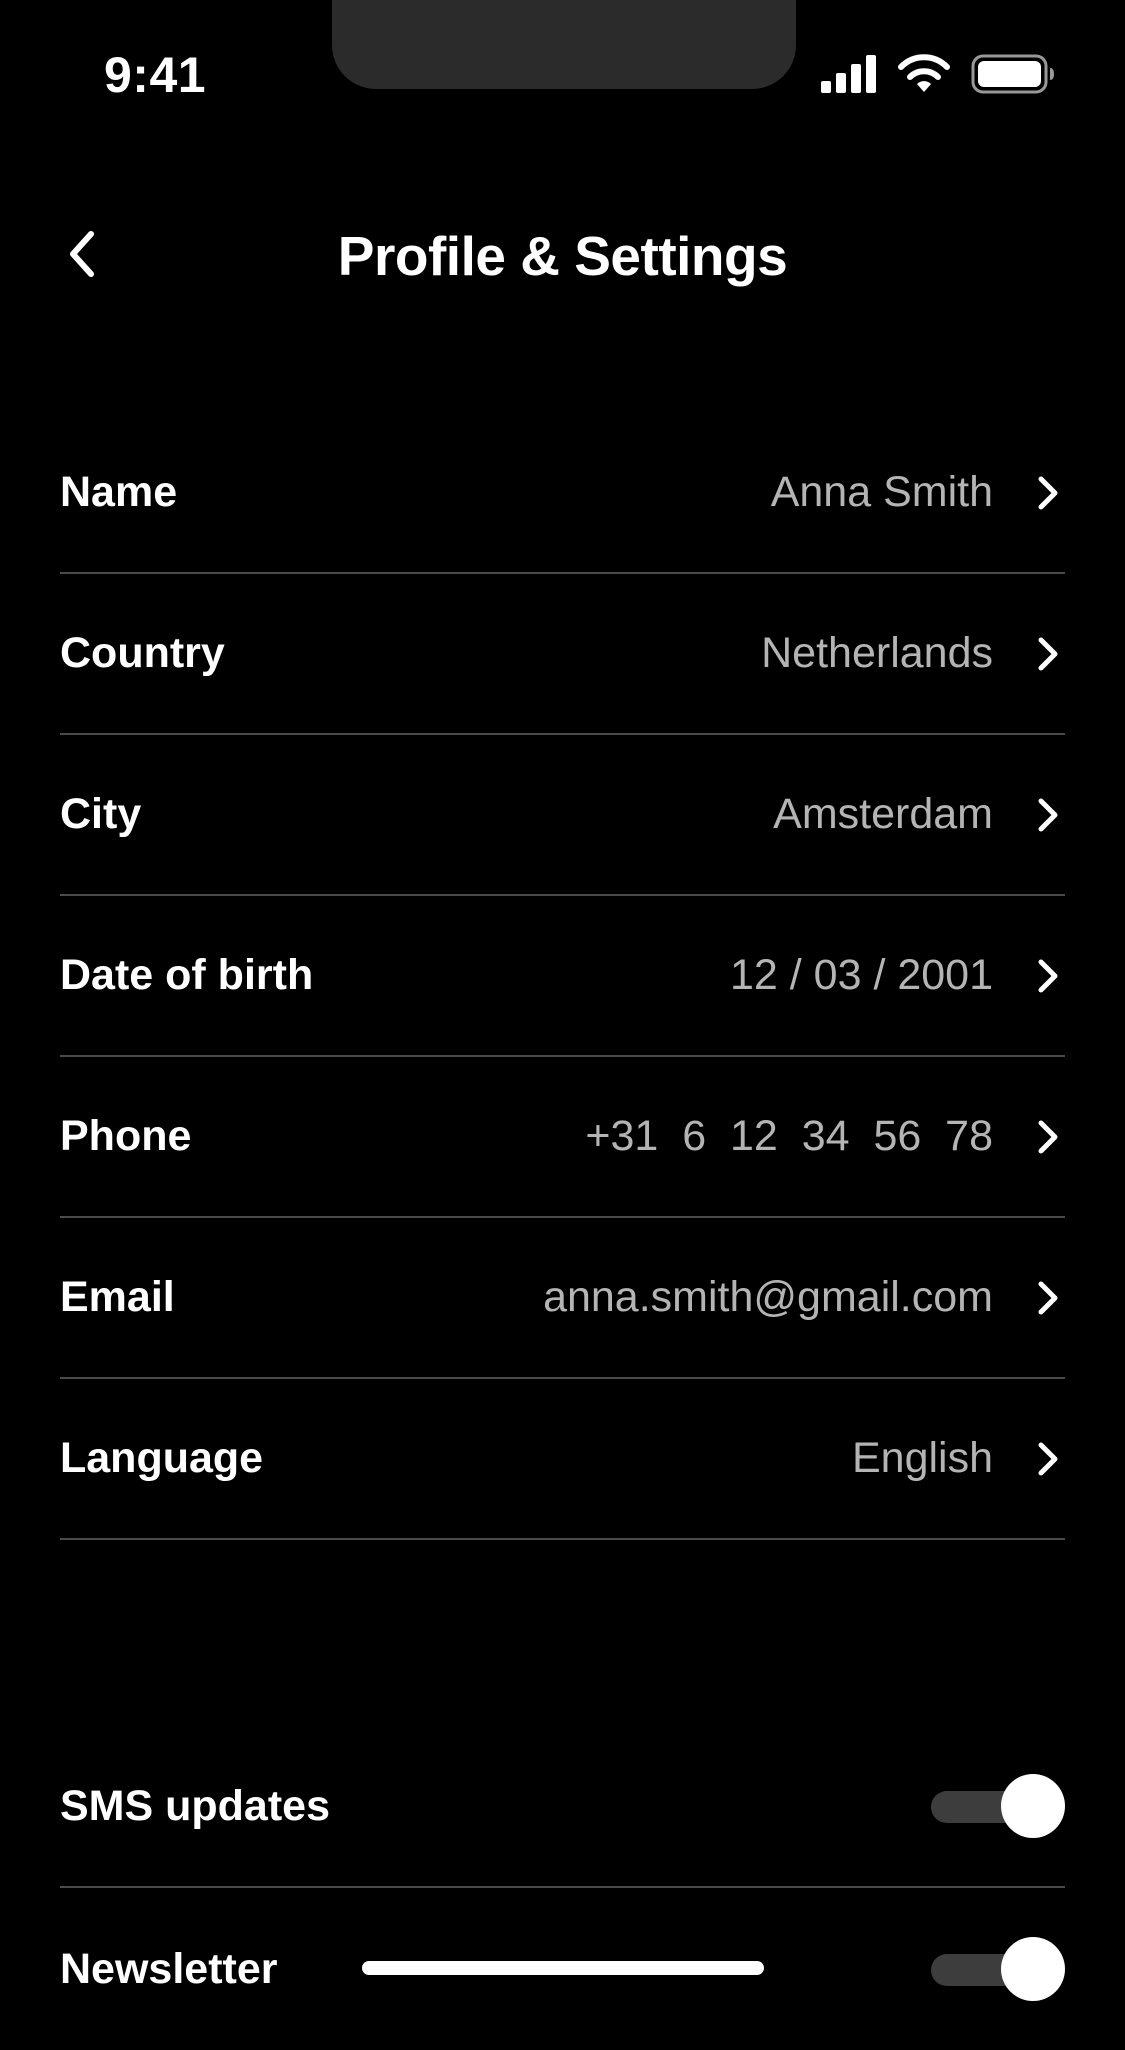 This screenshot has width=1125, height=2050. I want to click on wifi-icon, so click(924, 73).